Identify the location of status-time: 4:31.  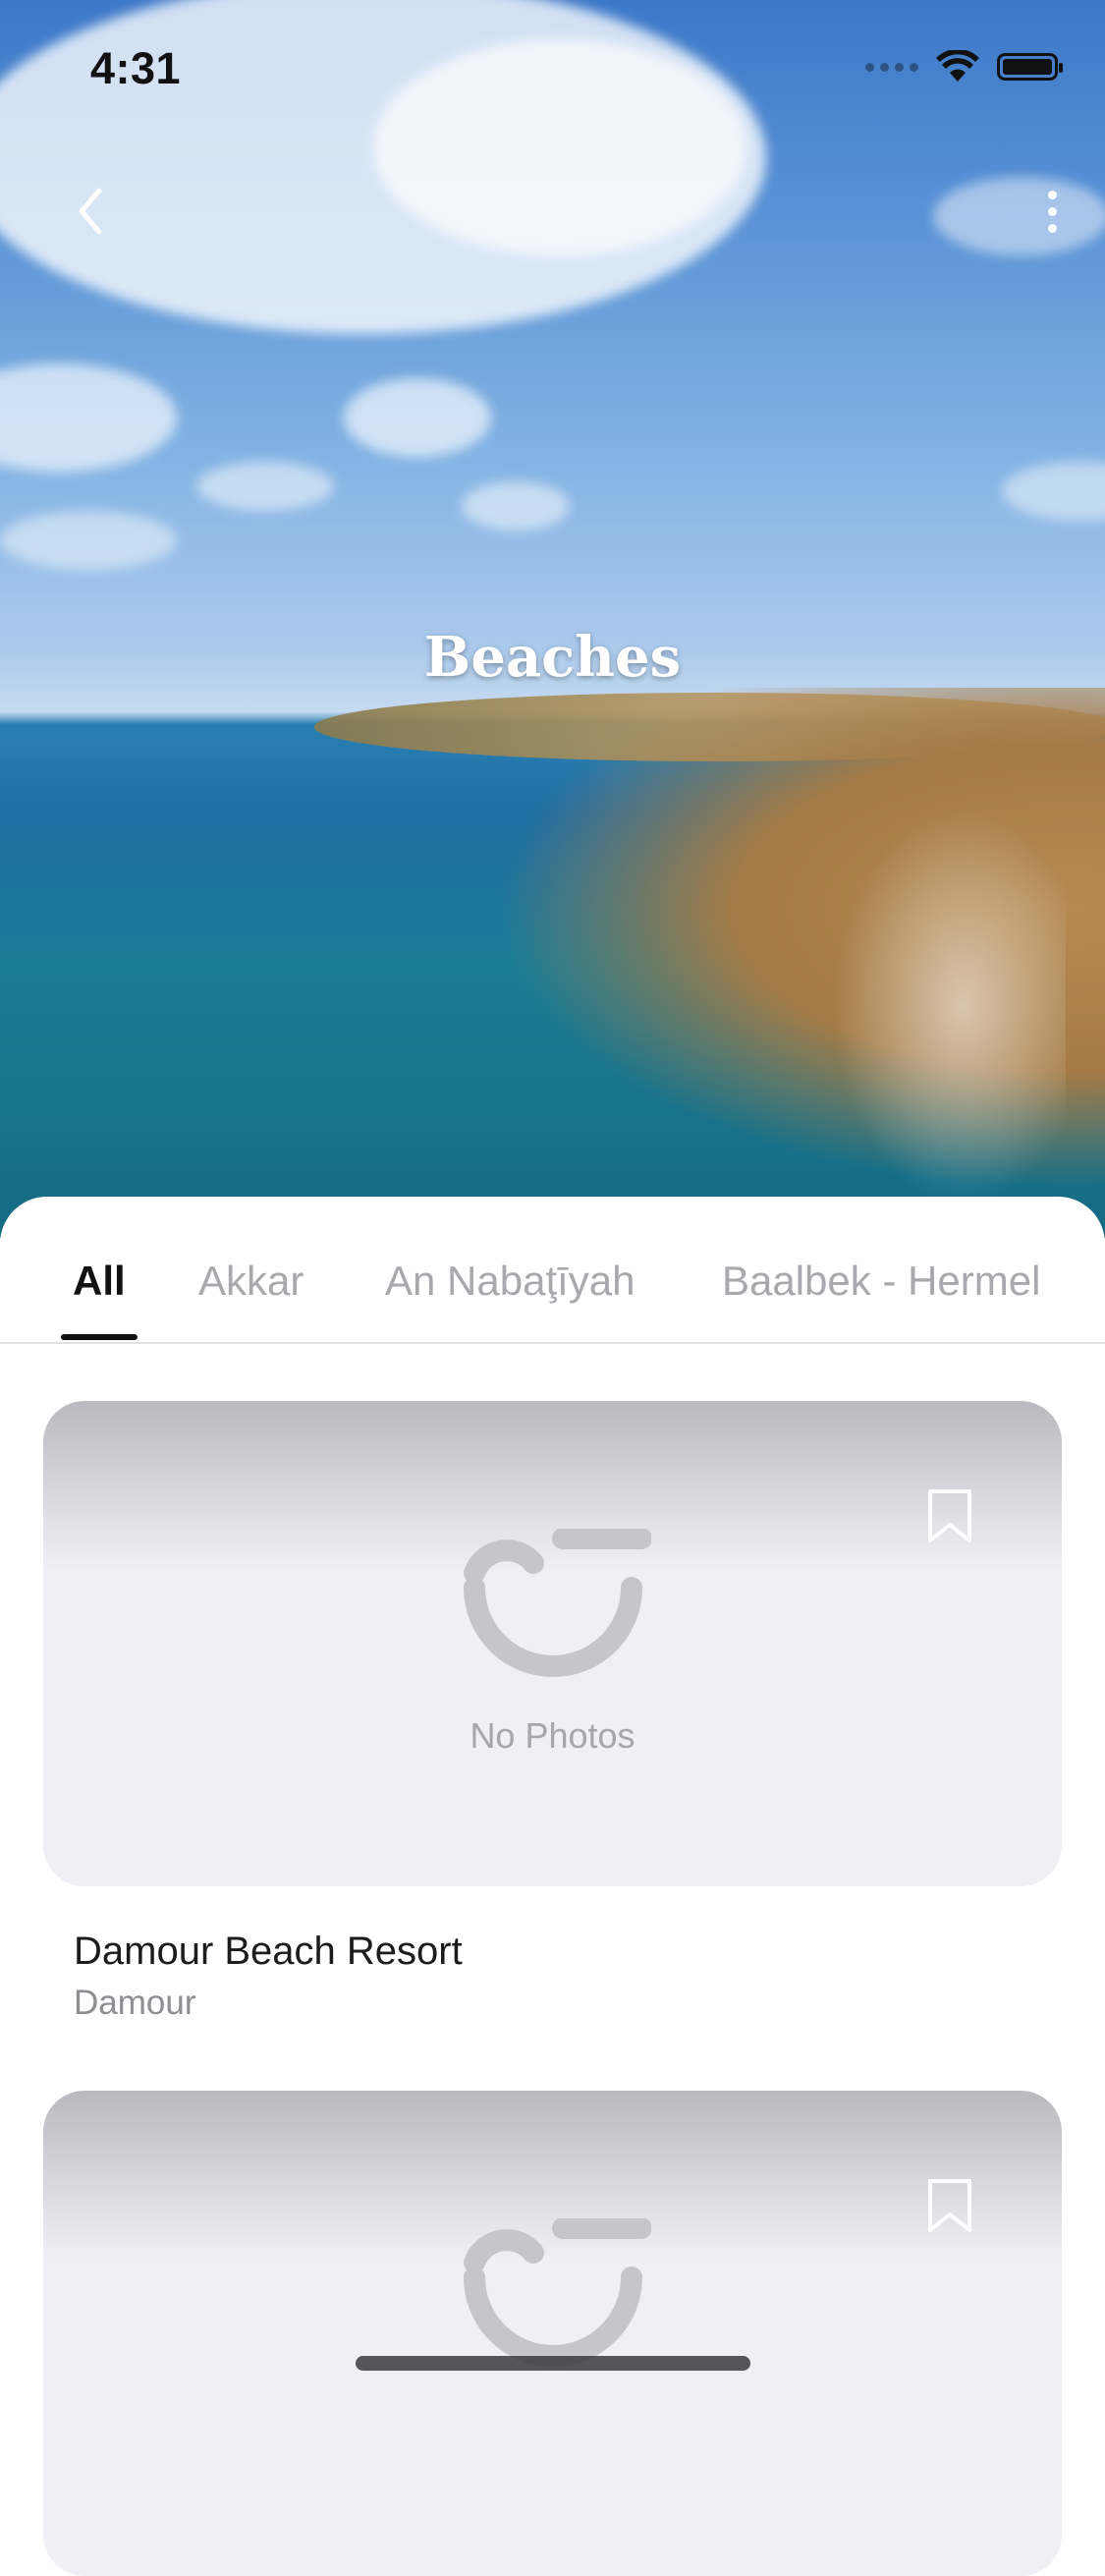
(136, 68).